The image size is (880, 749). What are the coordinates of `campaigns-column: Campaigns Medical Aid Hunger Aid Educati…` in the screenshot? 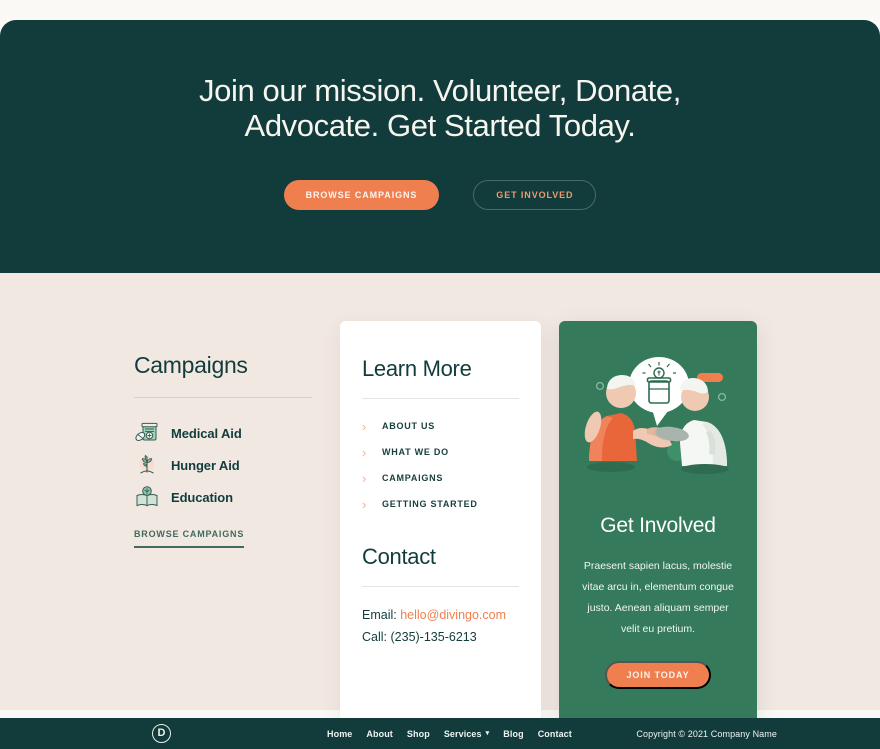 It's located at (223, 450).